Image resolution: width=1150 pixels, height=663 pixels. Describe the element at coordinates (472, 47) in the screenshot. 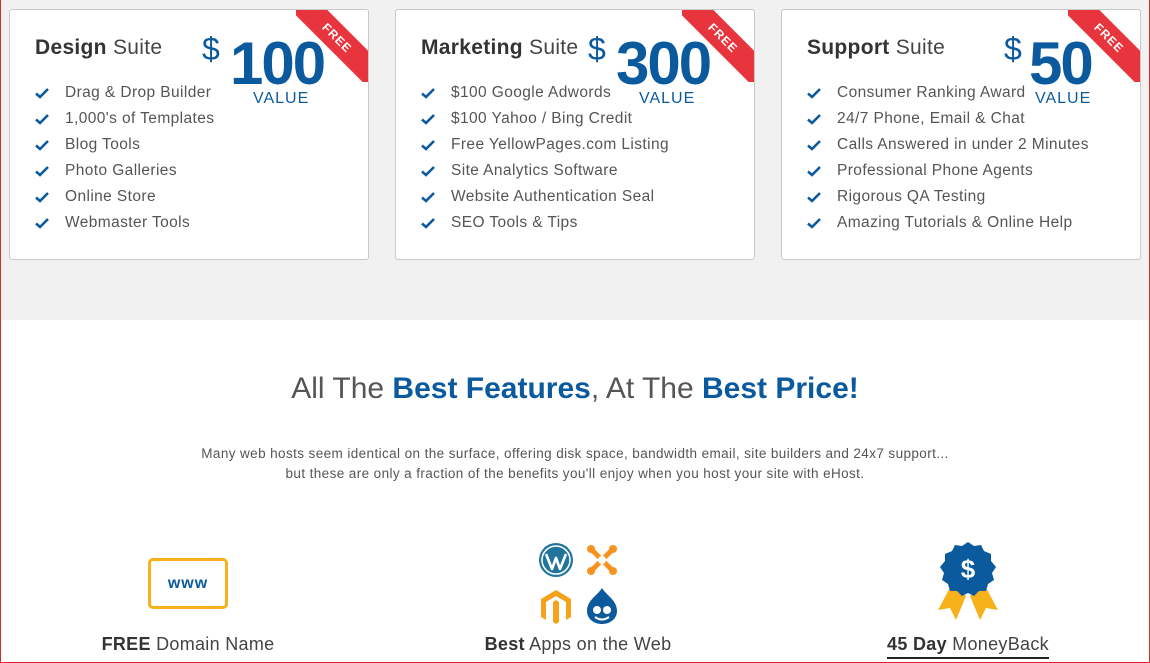

I see `card-title-bold: Marketing` at that location.